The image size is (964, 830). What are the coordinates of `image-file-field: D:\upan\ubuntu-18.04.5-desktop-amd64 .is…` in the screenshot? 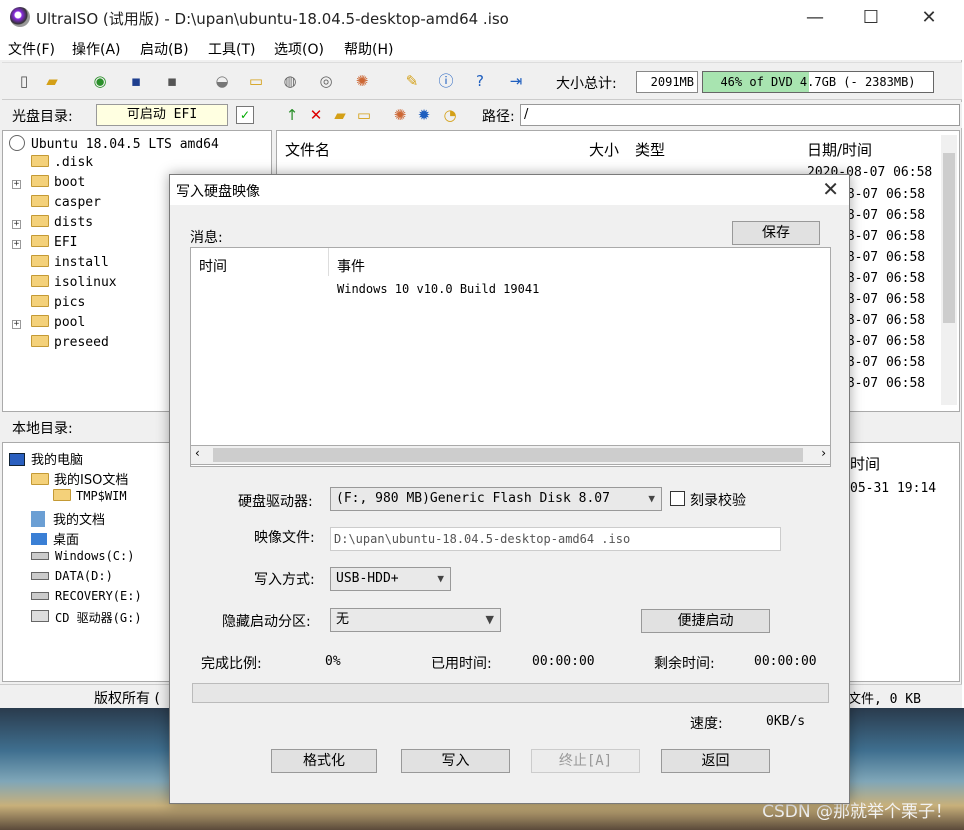 It's located at (555, 539).